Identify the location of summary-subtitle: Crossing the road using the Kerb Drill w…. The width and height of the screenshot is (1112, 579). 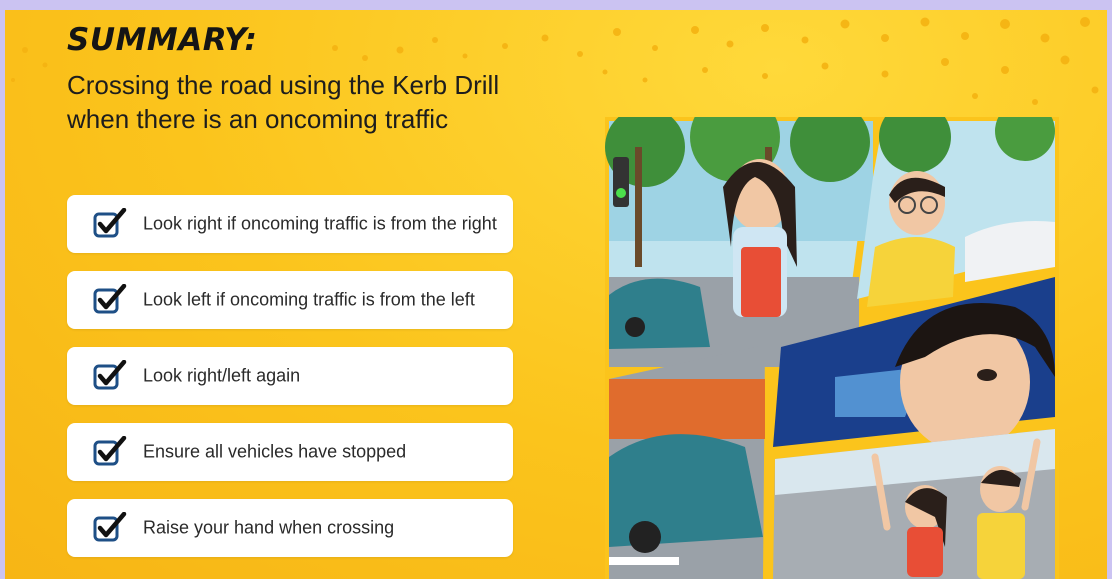
(283, 102).